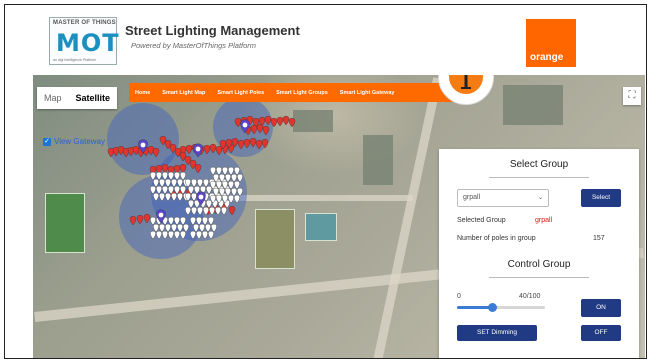  What do you see at coordinates (88, 43) in the screenshot?
I see `logo-main-text: MOT` at bounding box center [88, 43].